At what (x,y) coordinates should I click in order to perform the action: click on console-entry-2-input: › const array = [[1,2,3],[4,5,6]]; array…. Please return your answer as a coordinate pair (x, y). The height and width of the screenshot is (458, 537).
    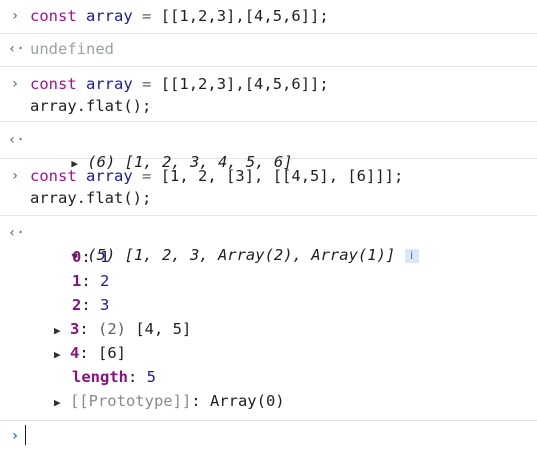
    Looking at the image, I should click on (268, 94).